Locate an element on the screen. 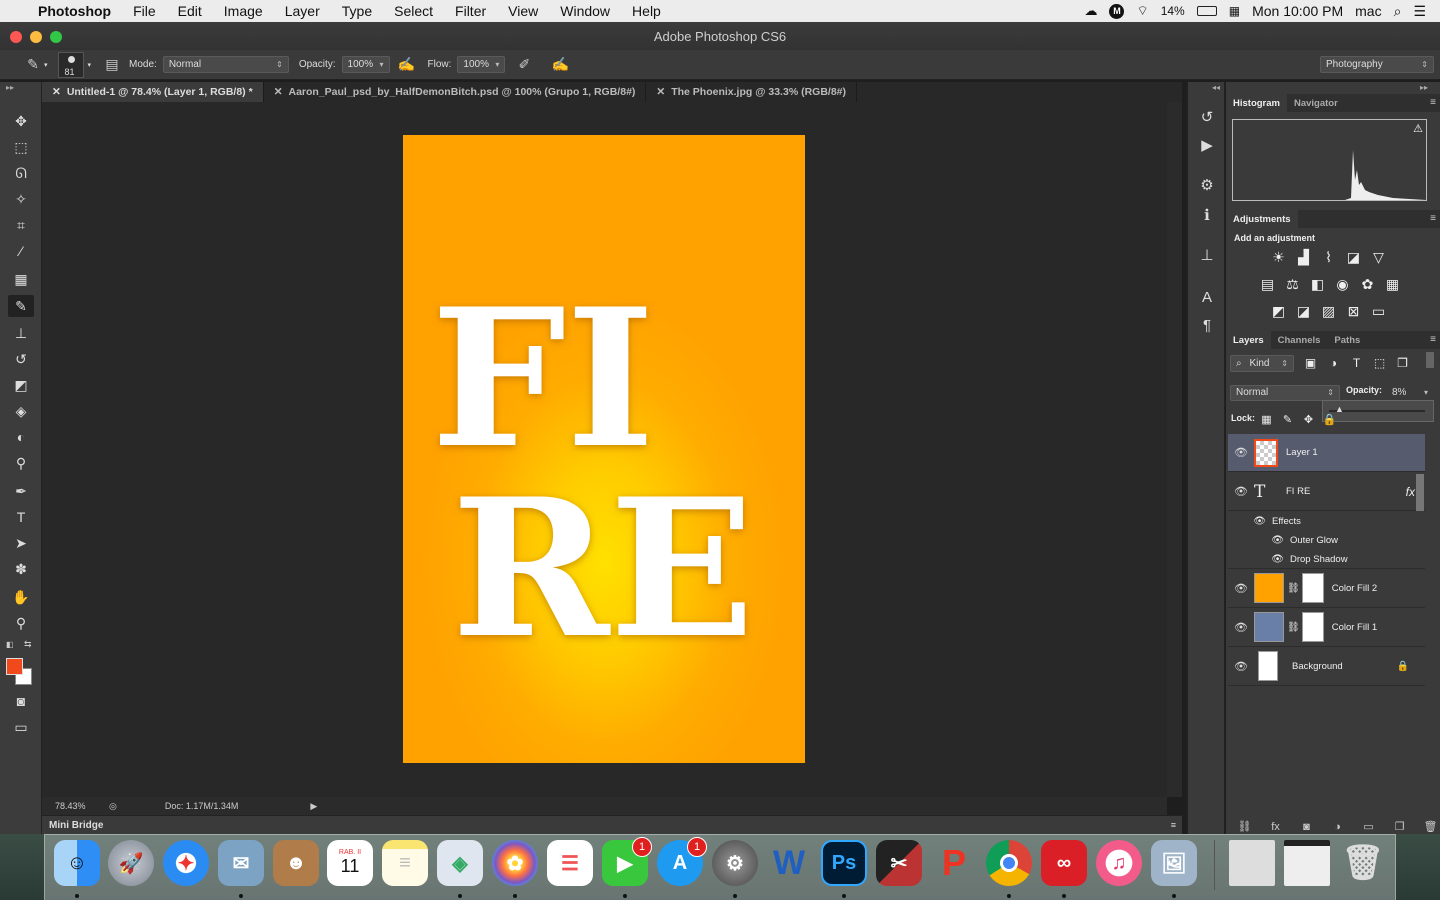 This screenshot has width=1440, height=900. filter-type-icon: T is located at coordinates (1356, 362).